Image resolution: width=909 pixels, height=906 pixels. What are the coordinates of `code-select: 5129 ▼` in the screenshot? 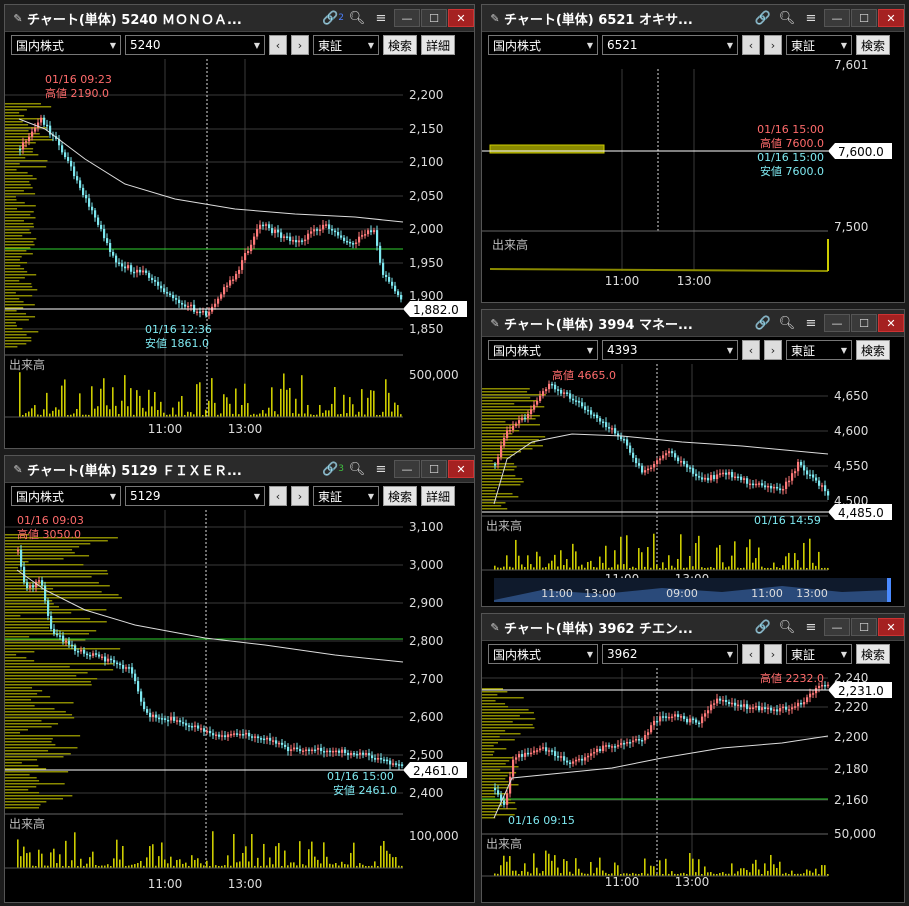 It's located at (195, 496).